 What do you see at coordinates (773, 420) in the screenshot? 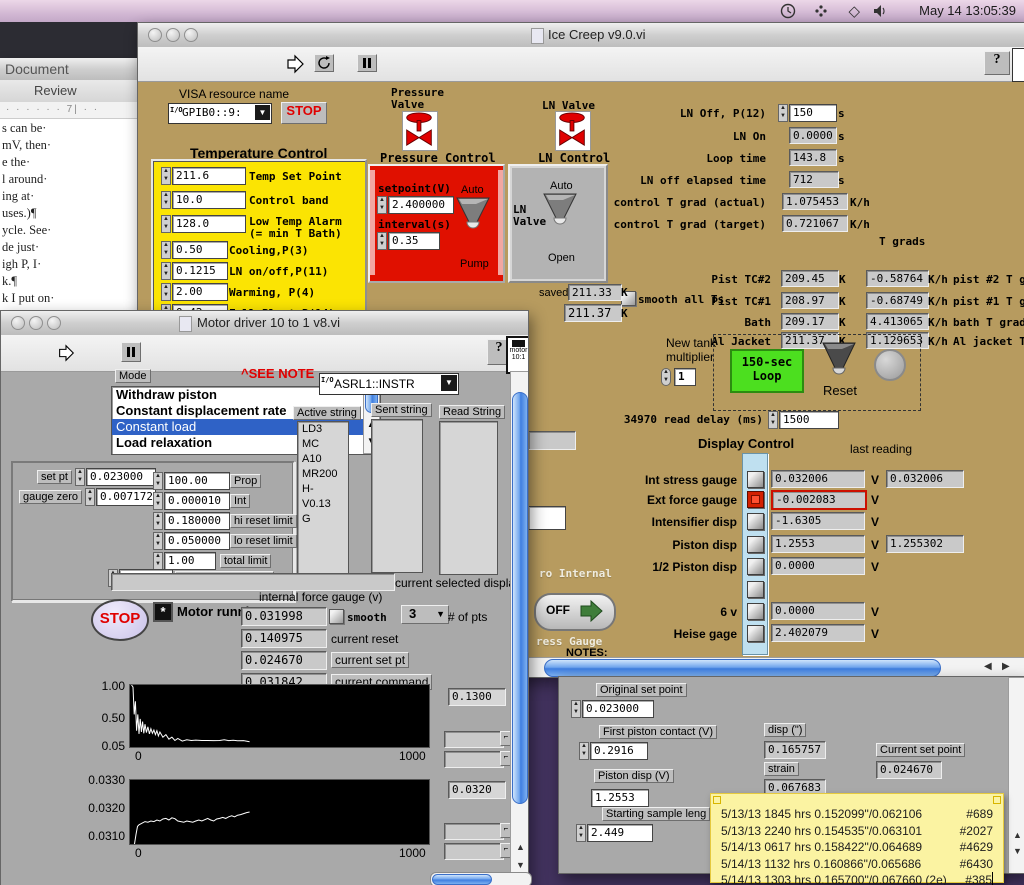
I see `read-delay-spinner: ▲ ▼` at bounding box center [773, 420].